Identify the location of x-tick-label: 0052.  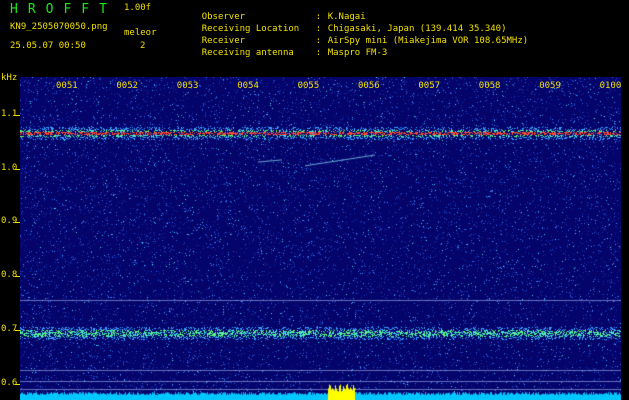
(127, 86).